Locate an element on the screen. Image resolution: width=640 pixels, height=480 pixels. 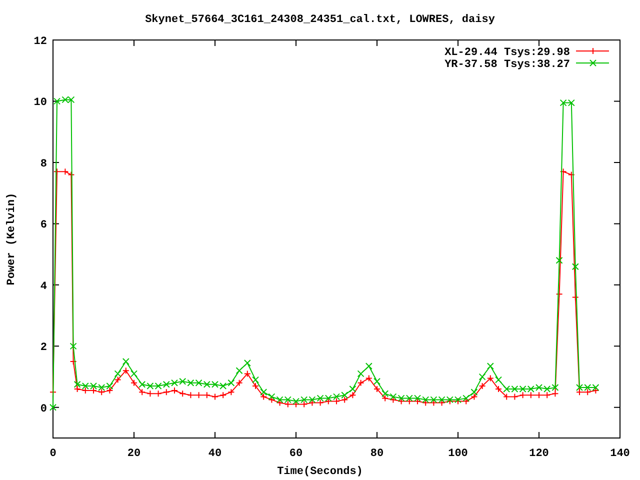
x-tick-label: 40 is located at coordinates (215, 454).